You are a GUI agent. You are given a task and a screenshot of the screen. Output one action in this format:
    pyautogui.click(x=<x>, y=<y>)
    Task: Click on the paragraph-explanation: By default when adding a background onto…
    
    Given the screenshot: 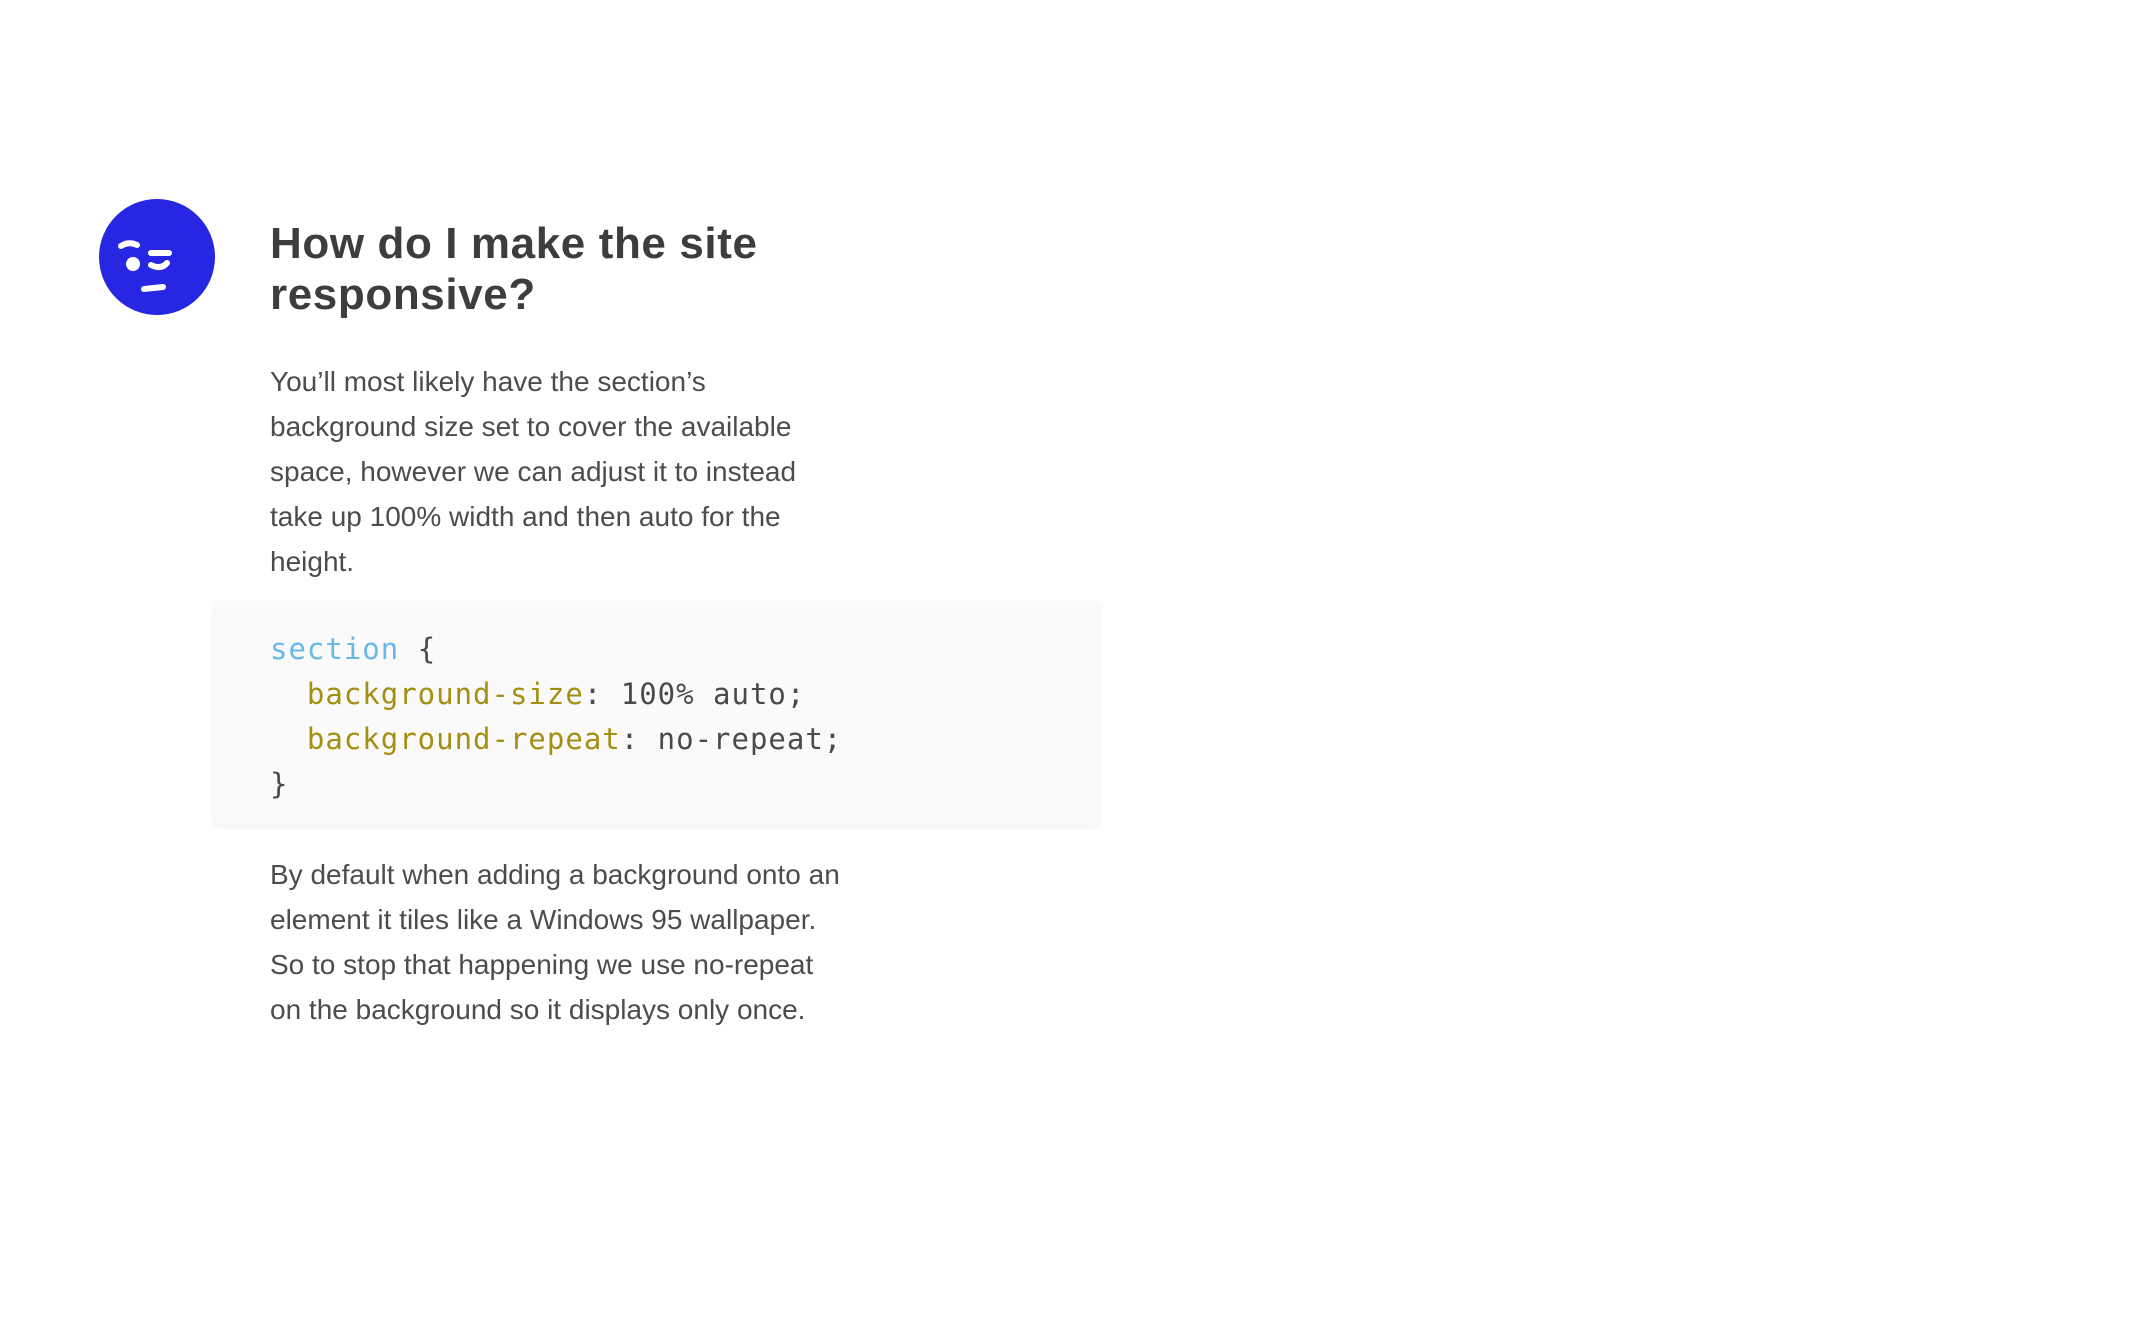 What is the action you would take?
    pyautogui.click(x=555, y=942)
    